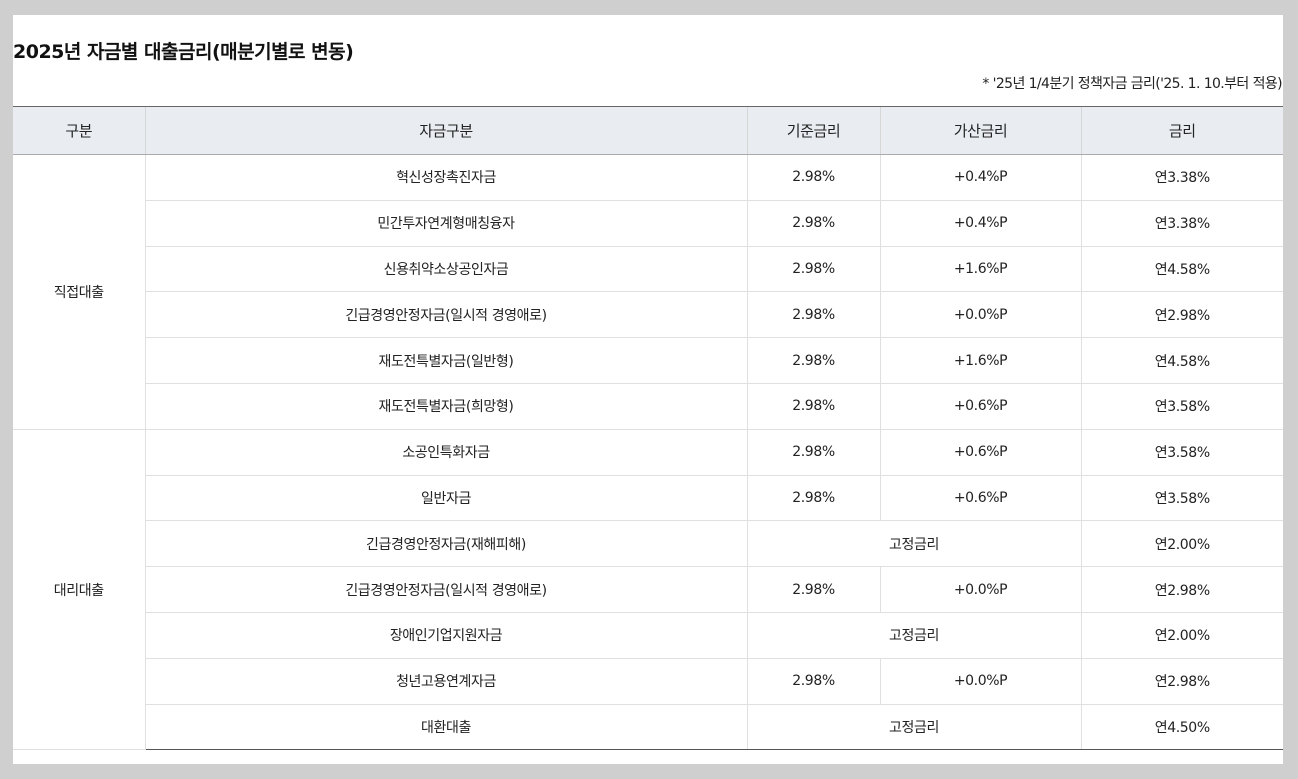 The image size is (1298, 779). I want to click on table-row: 청년고용연계자금 2.98% +0.0%P 연2.98%, so click(648, 681).